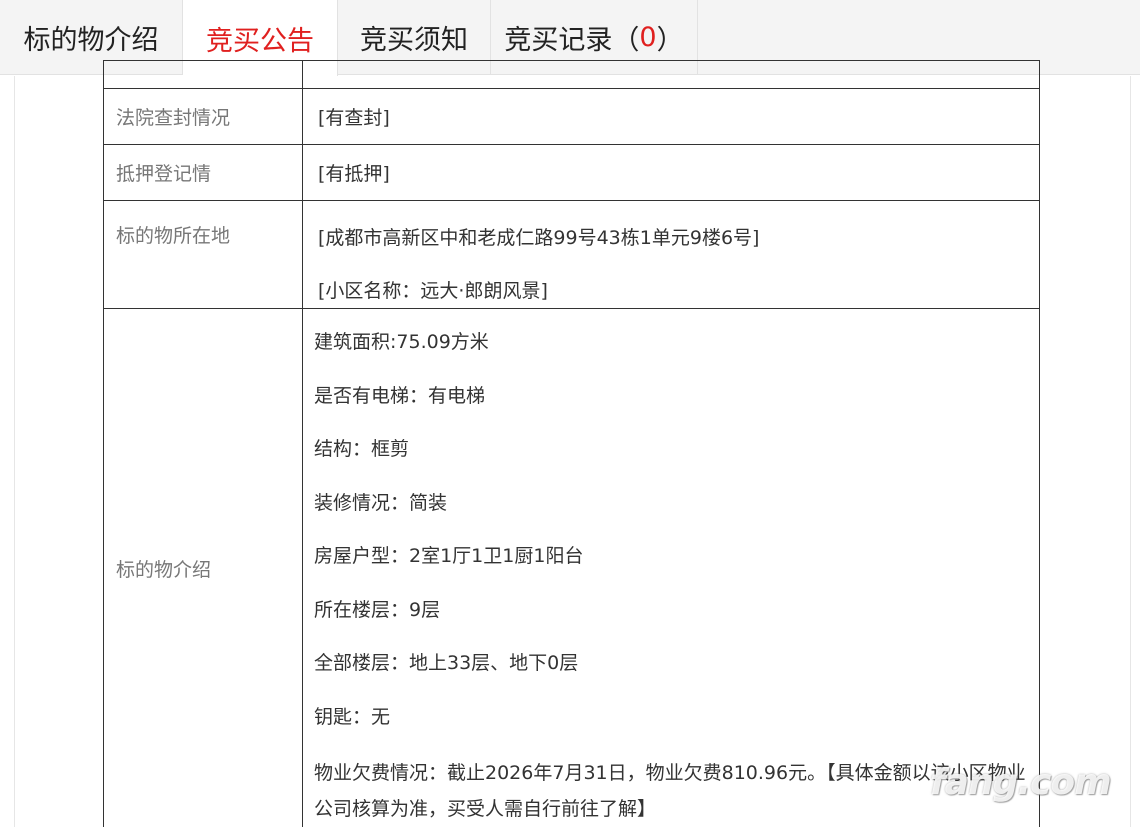  Describe the element at coordinates (446, 663) in the screenshot. I see `intro-line-total-floors: 全部楼层：地上33层、地下0层` at that location.